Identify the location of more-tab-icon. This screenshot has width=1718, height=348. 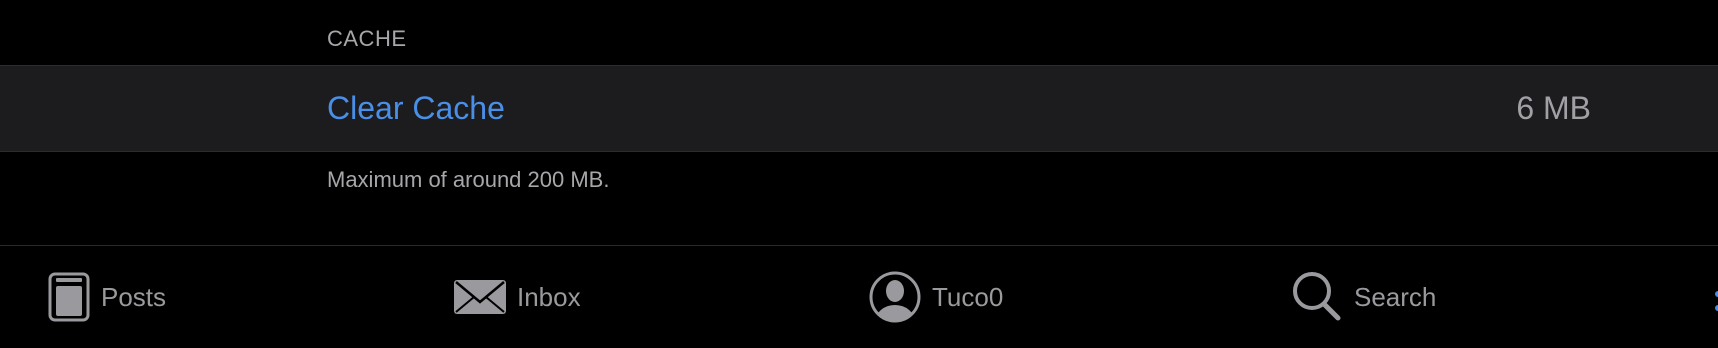
(1714, 301).